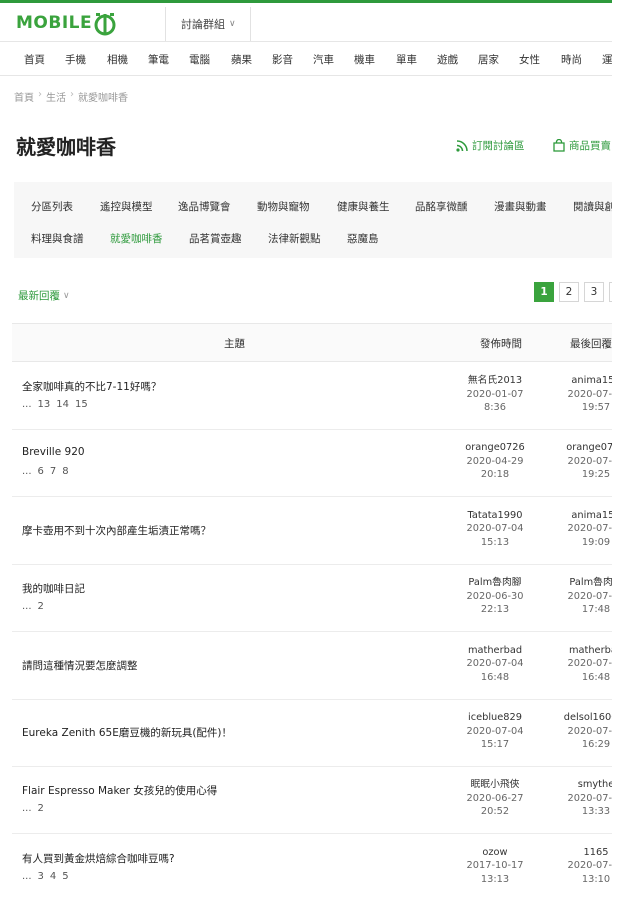 Image resolution: width=632 pixels, height=900 pixels. I want to click on category-item: 動物與寵物, so click(283, 206).